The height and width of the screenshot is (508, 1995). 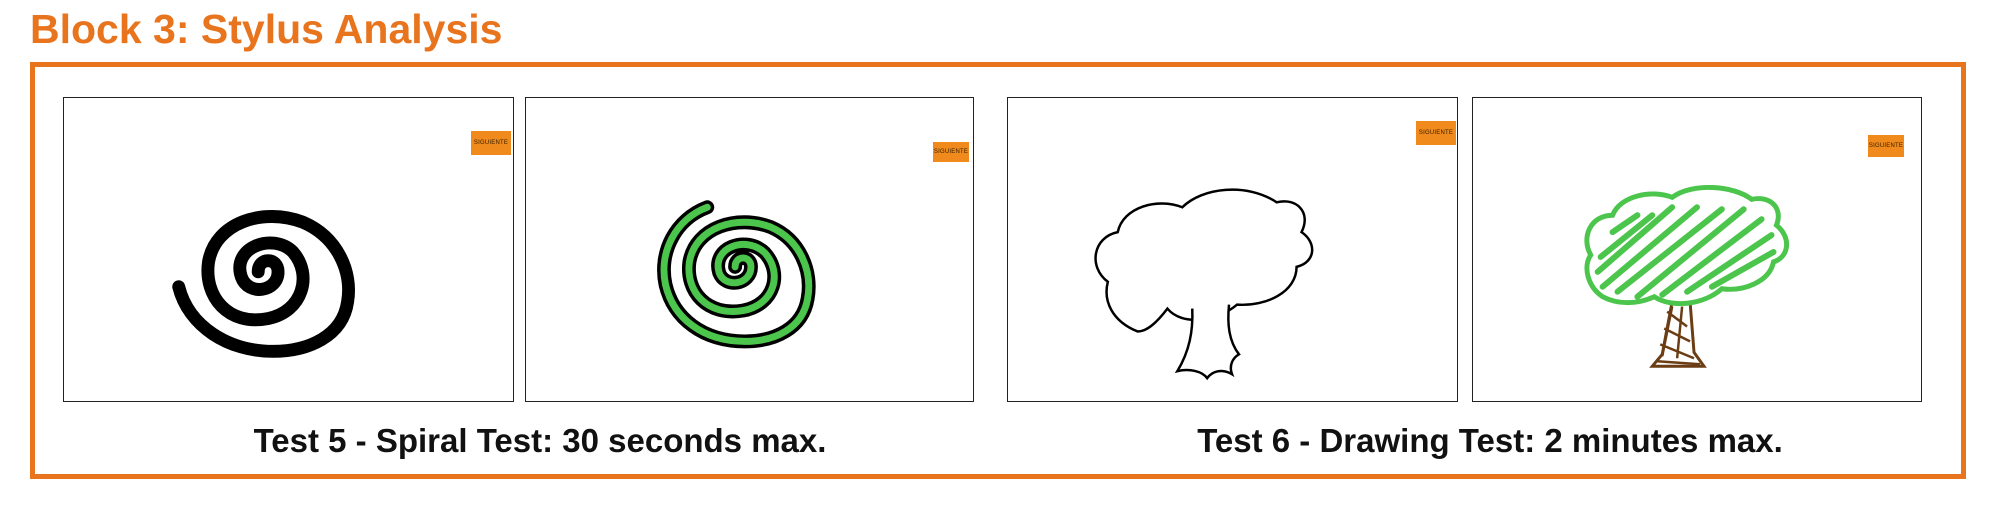 I want to click on spiral-traced-panel: SIGUIENTE, so click(x=749, y=249).